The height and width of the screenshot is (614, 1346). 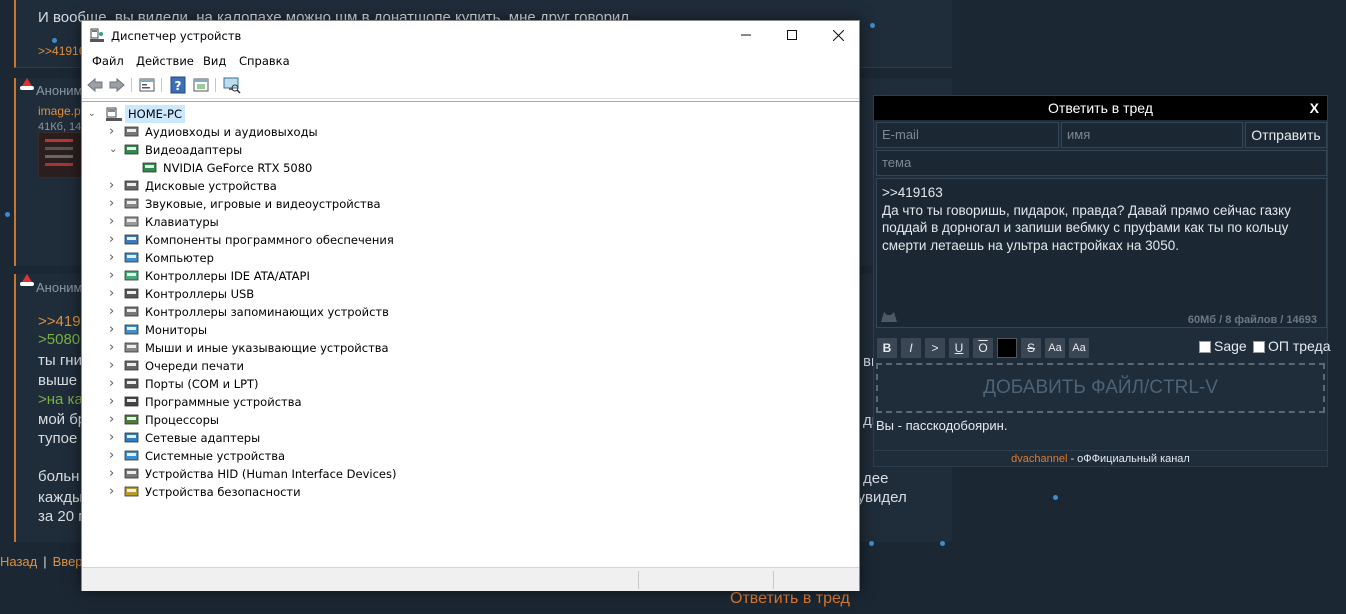 What do you see at coordinates (131, 401) in the screenshot?
I see `software-device-icon` at bounding box center [131, 401].